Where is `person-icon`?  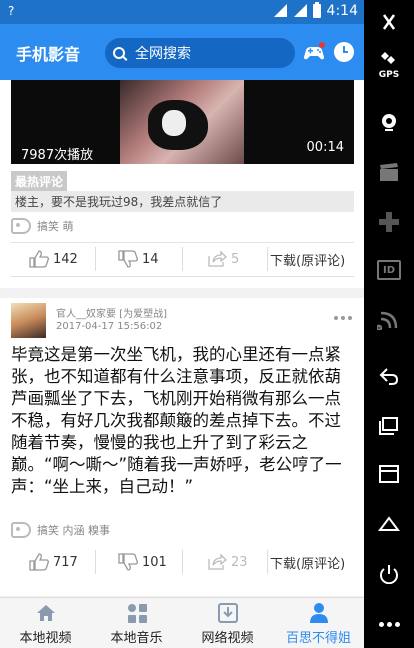
person-icon is located at coordinates (318, 613).